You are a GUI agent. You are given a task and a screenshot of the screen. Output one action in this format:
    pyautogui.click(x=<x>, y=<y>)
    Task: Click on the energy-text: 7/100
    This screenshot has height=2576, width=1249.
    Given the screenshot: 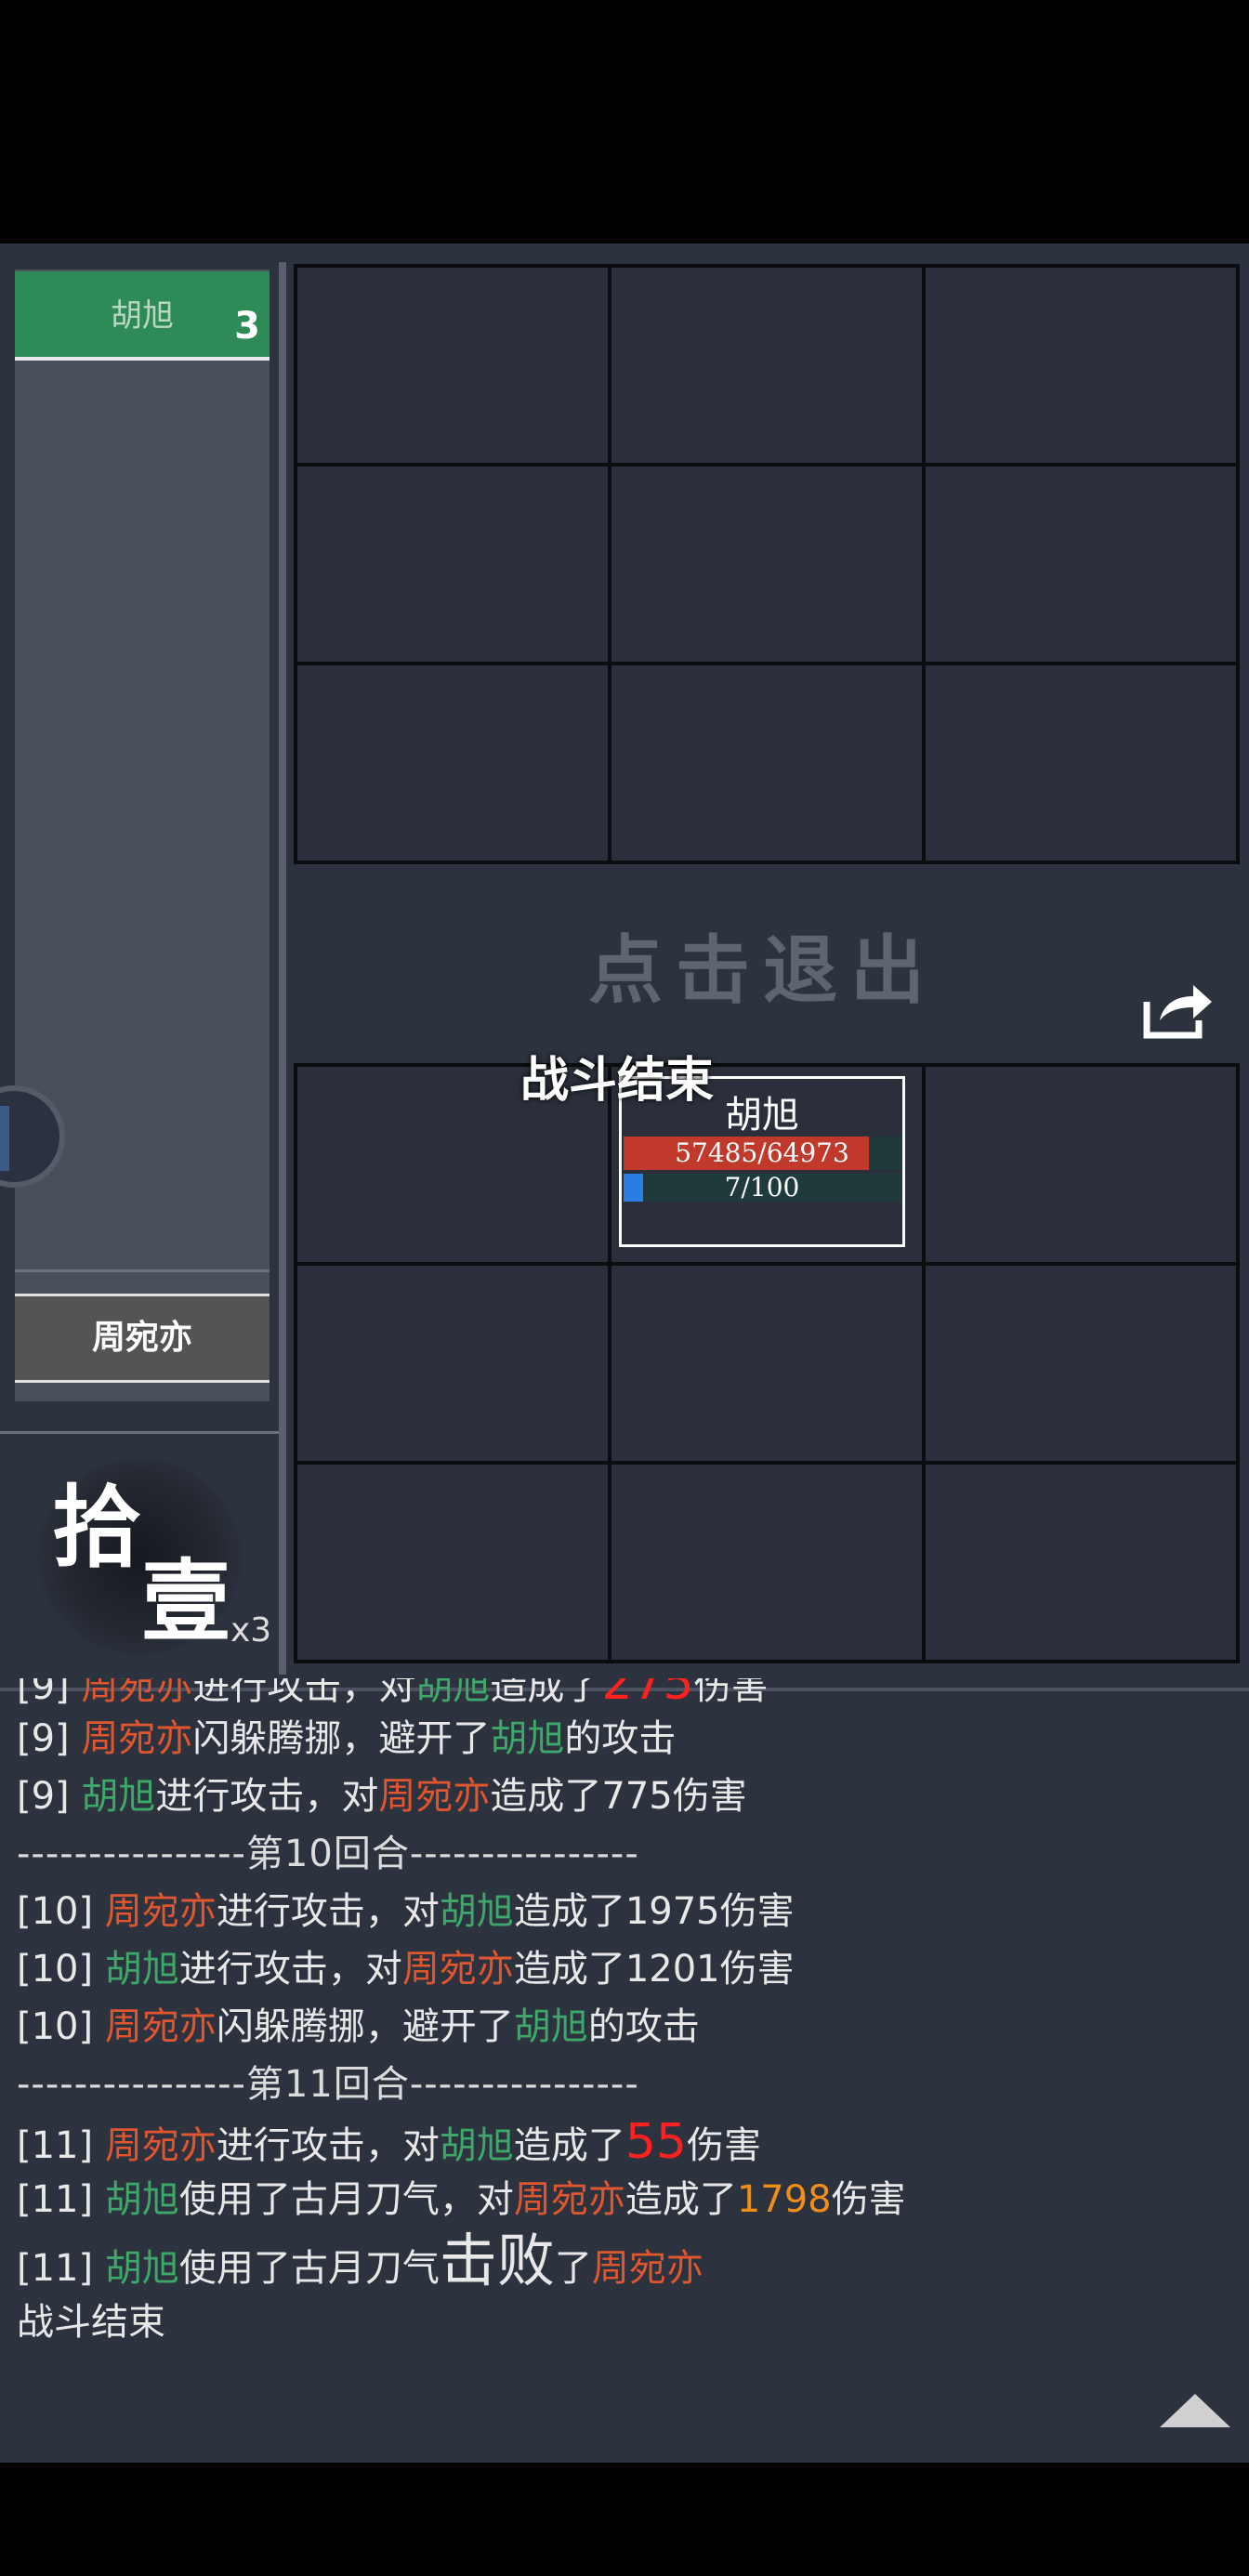 What is the action you would take?
    pyautogui.click(x=762, y=1187)
    